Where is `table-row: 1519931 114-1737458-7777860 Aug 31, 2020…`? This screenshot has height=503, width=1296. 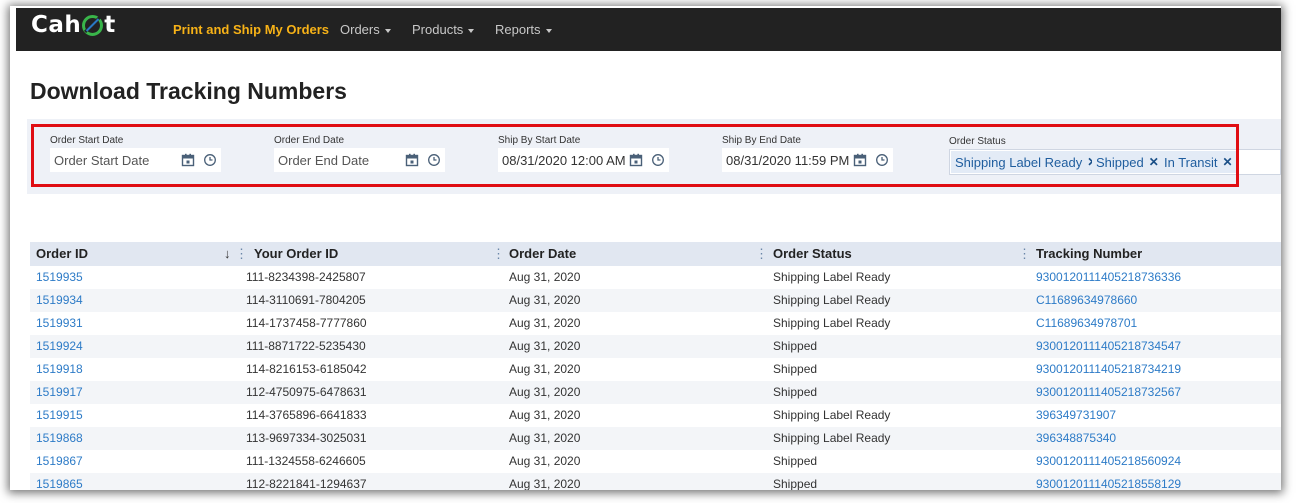 table-row: 1519931 114-1737458-7777860 Aug 31, 2020… is located at coordinates (655, 323).